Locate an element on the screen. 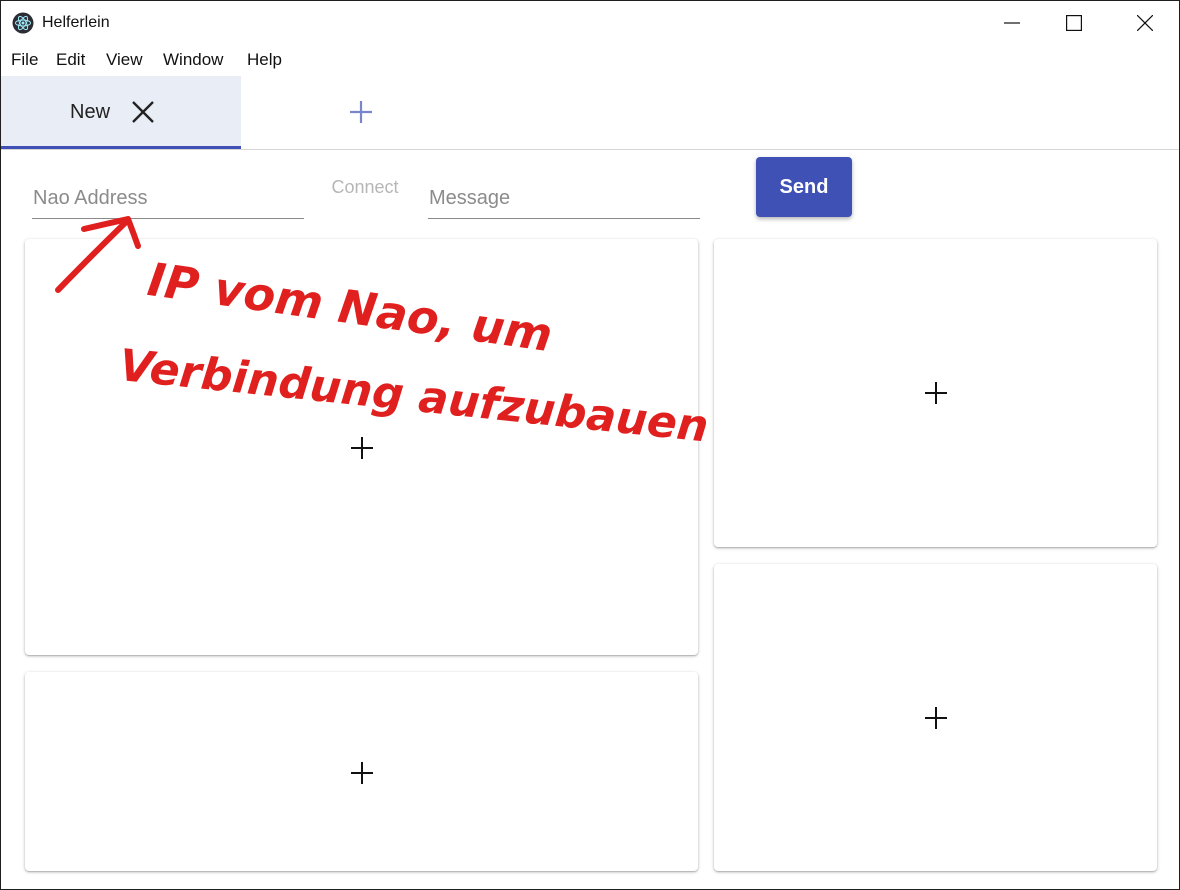 This screenshot has width=1180, height=890. tab-bar: New is located at coordinates (590, 113).